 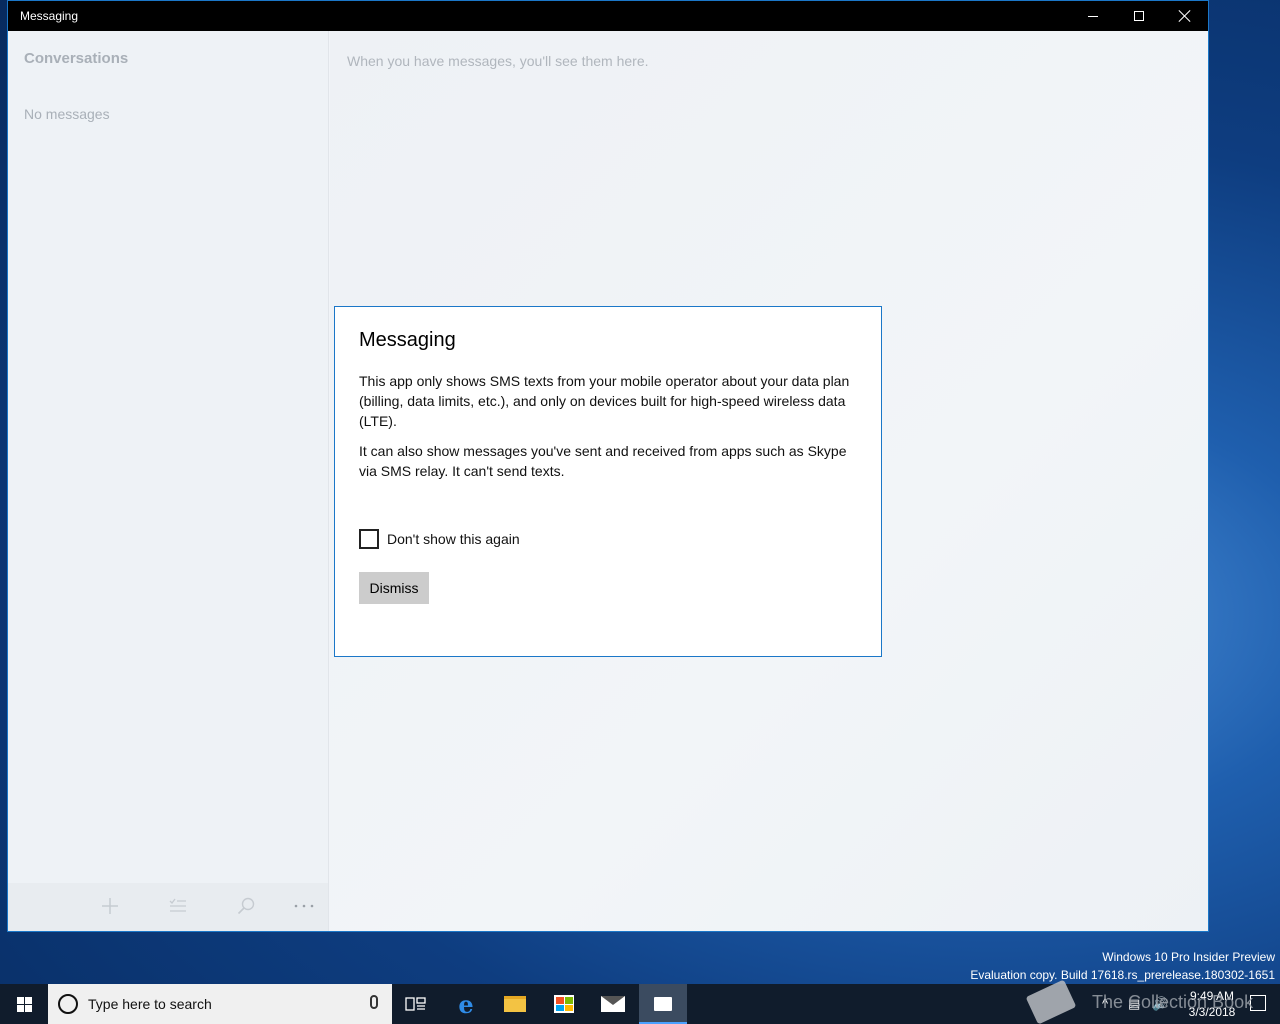 I want to click on sidebar-toolbar, so click(x=168, y=907).